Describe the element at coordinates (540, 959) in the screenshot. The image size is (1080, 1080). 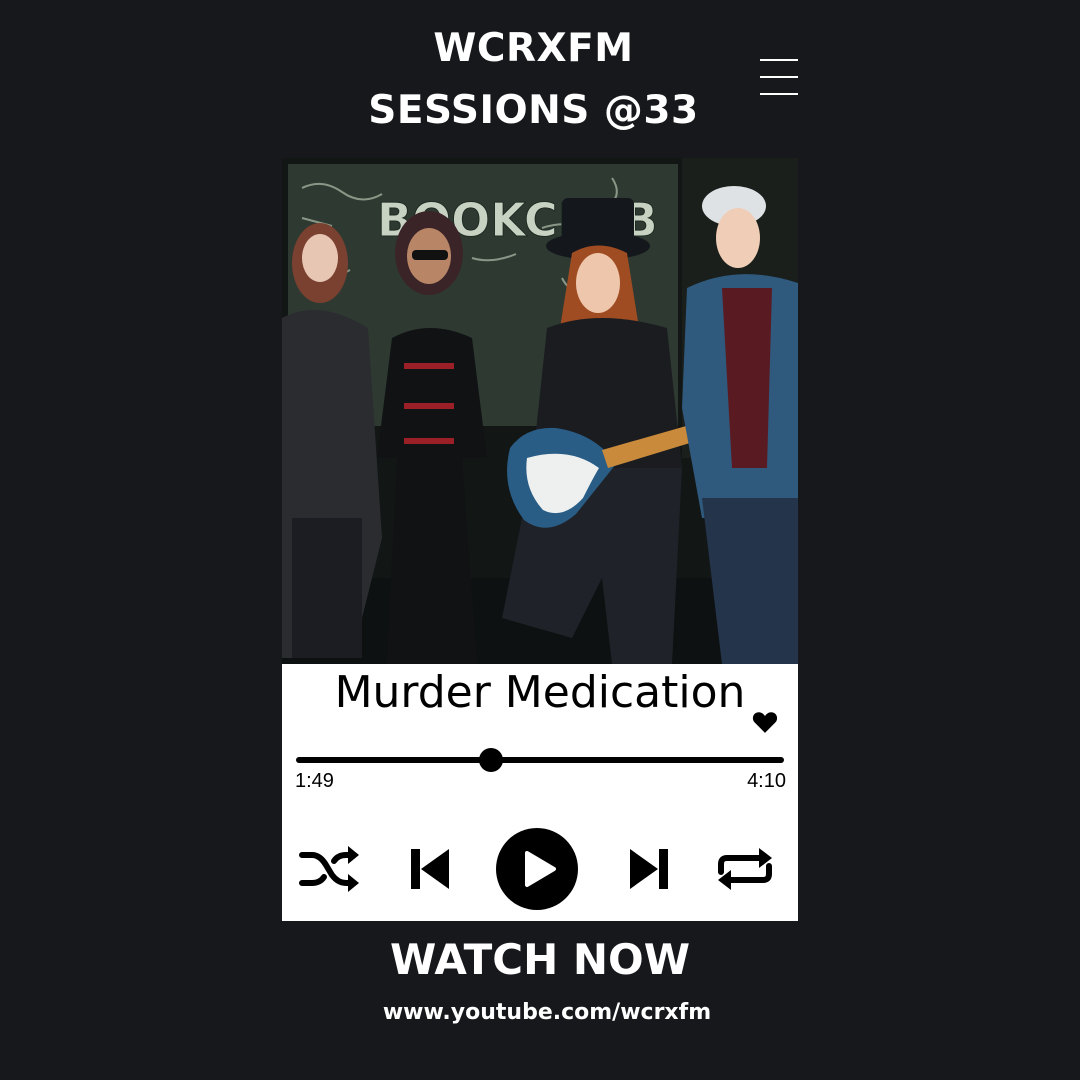
I see `watch-now-heading: WATCH NOW` at that location.